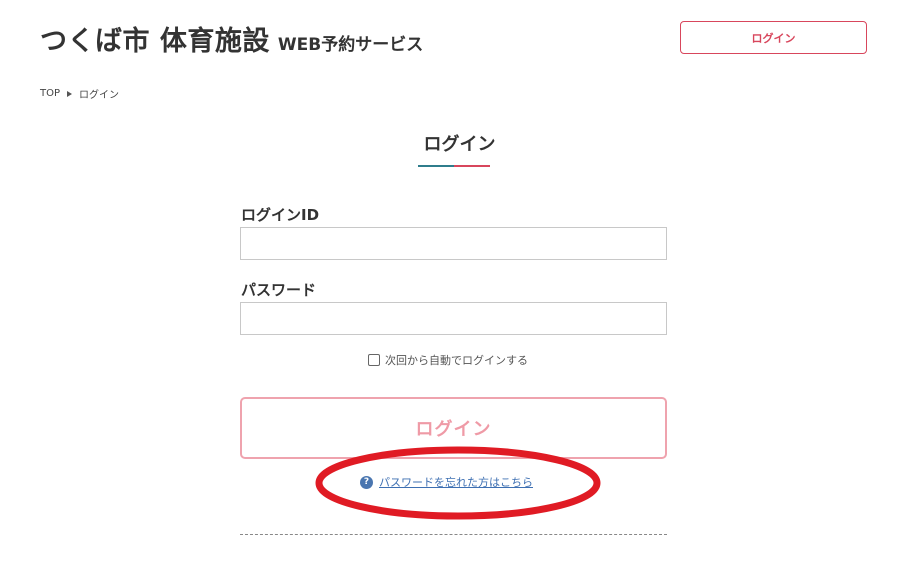 The height and width of the screenshot is (565, 919). I want to click on password-label: パスワード, so click(279, 290).